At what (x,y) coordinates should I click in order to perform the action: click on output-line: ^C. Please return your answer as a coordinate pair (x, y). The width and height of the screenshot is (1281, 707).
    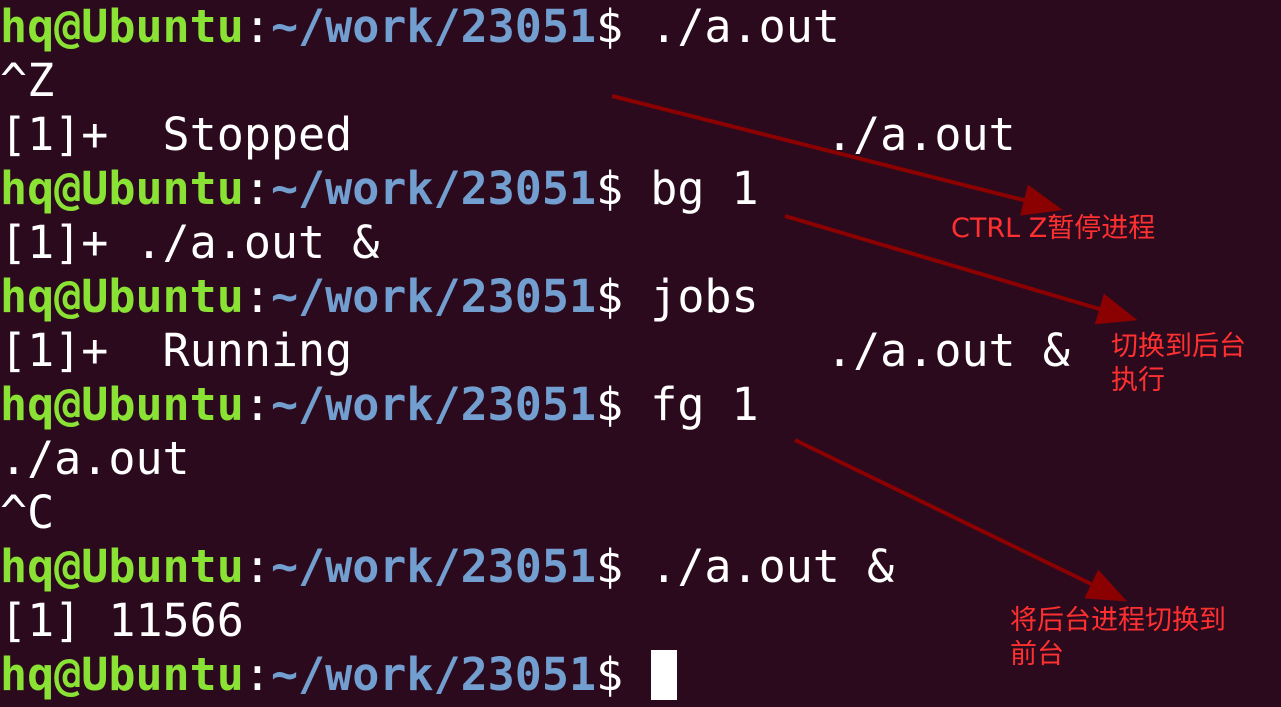
    Looking at the image, I should click on (27, 513).